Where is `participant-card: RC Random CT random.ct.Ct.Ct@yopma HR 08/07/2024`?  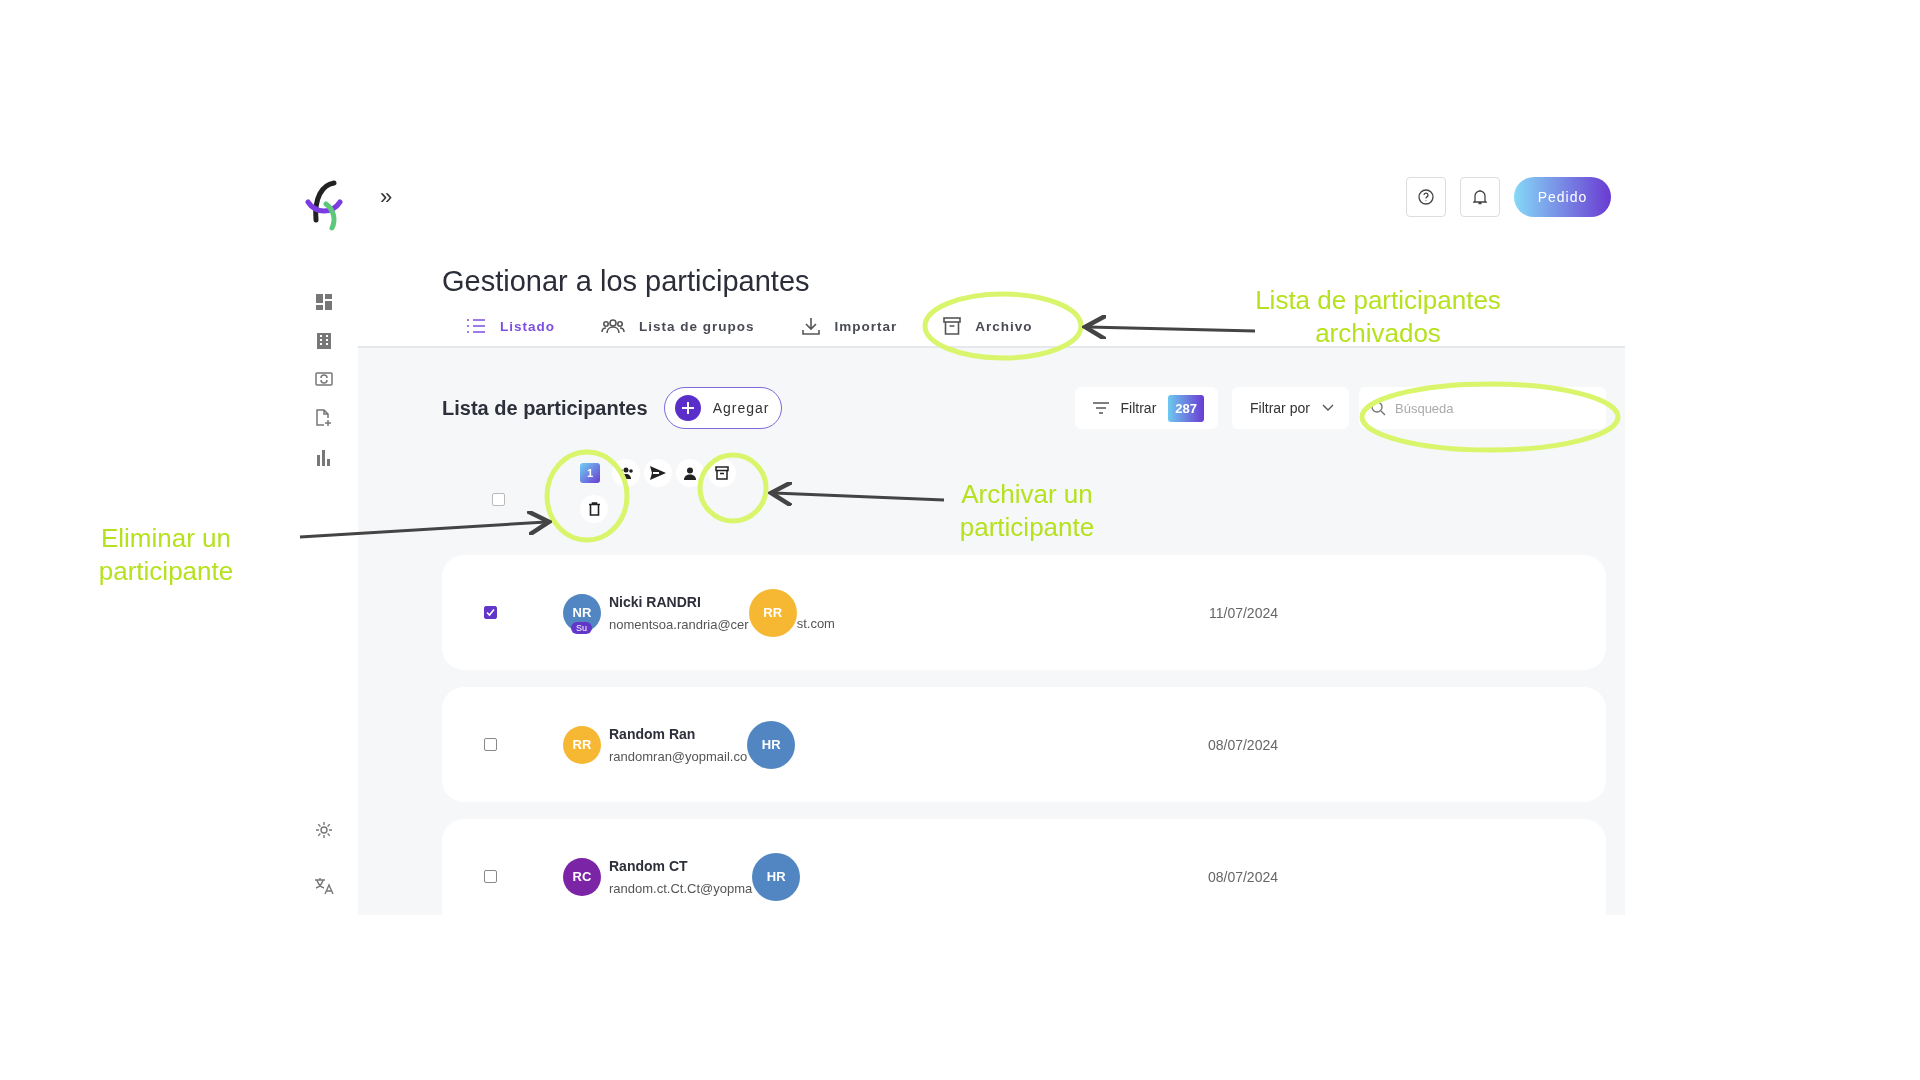
participant-card: RC Random CT random.ct.Ct.Ct@yopma HR 08/07/2024 is located at coordinates (1024, 867).